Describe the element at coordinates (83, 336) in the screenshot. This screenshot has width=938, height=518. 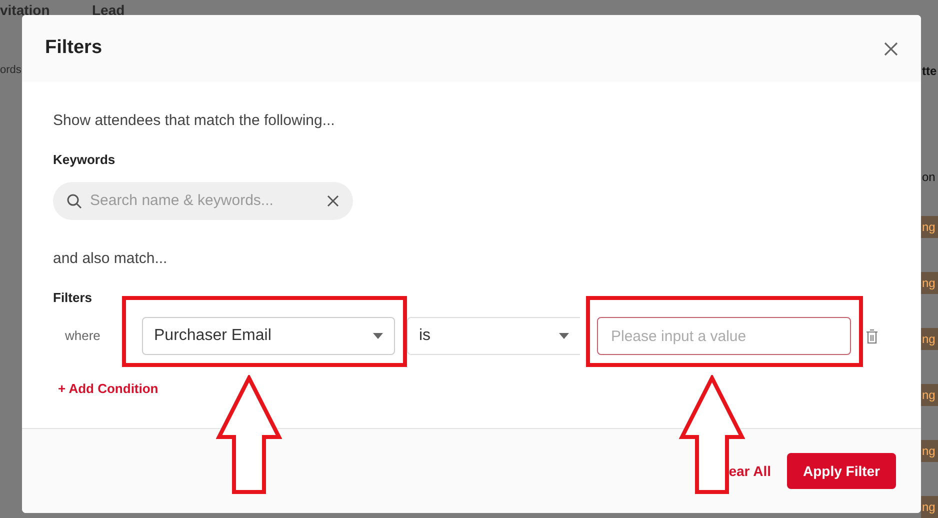
I see `where-label: where` at that location.